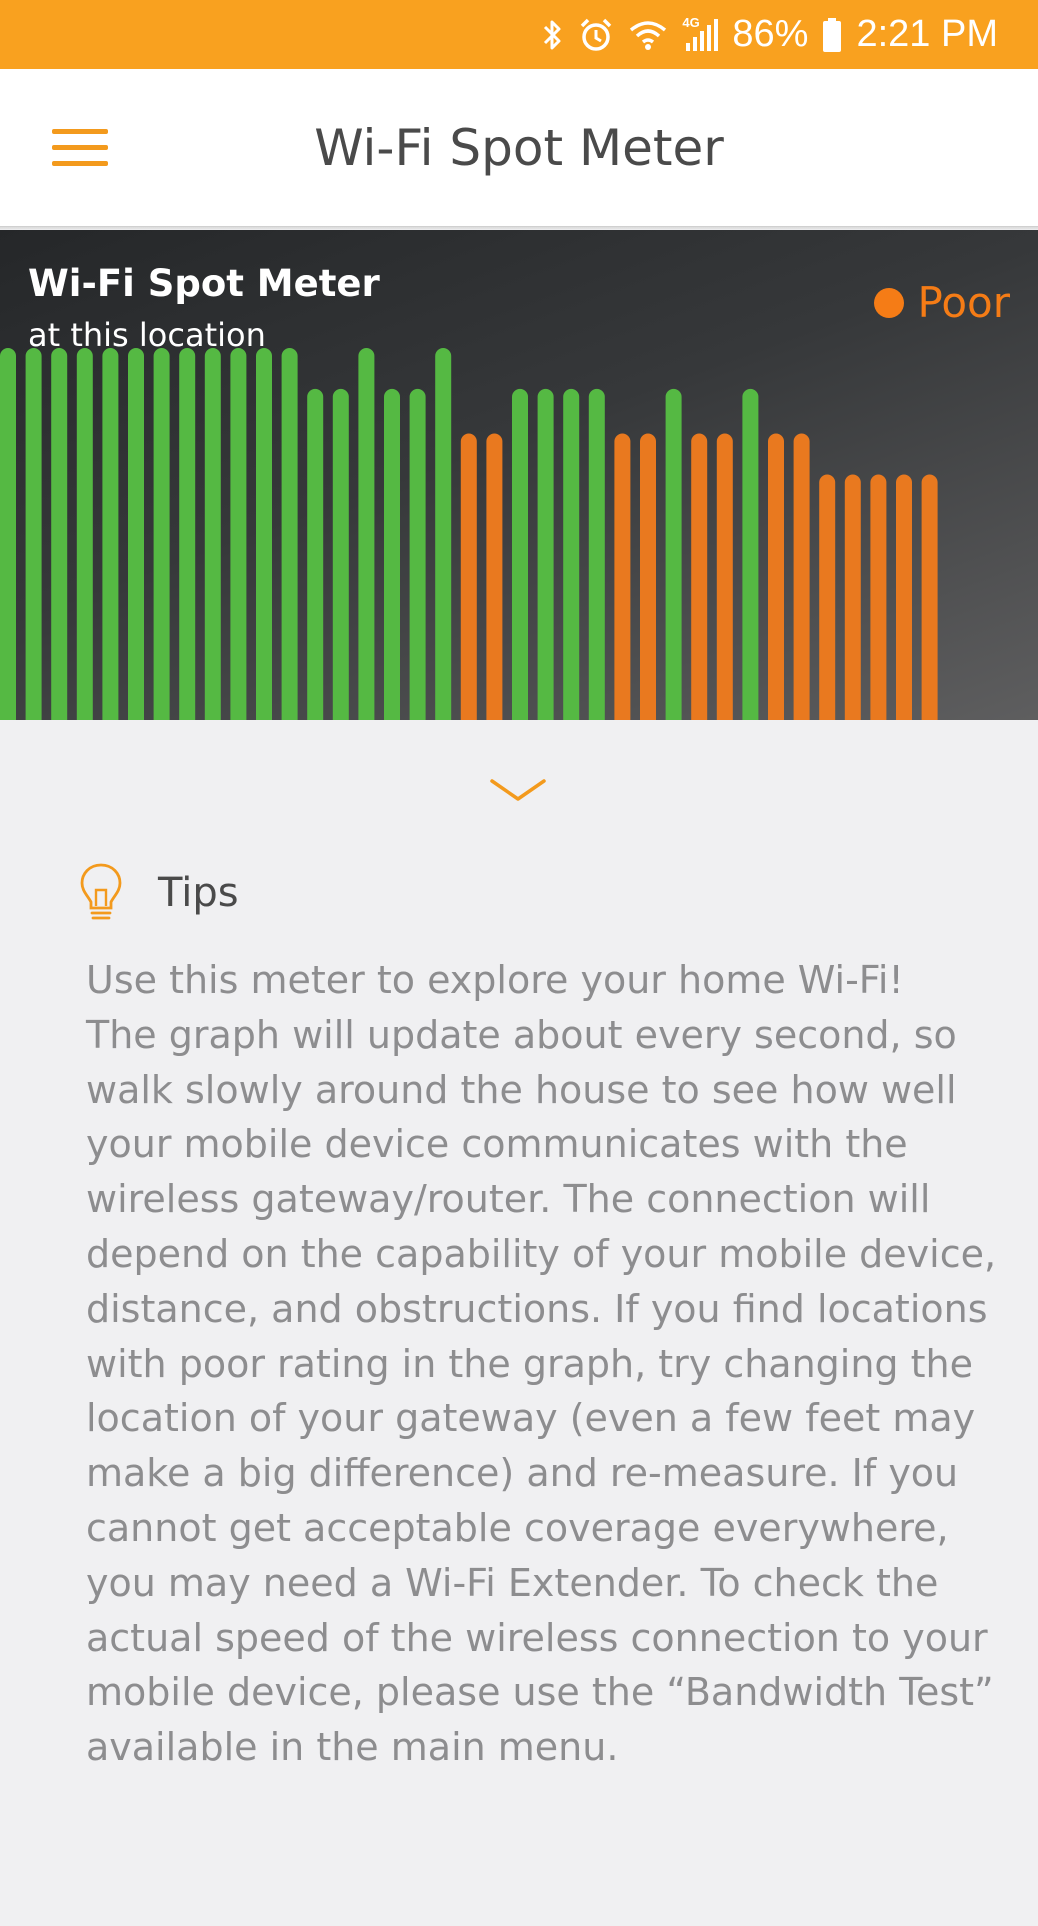 The height and width of the screenshot is (1926, 1038). Describe the element at coordinates (700, 33) in the screenshot. I see `signal-icon: 4G` at that location.